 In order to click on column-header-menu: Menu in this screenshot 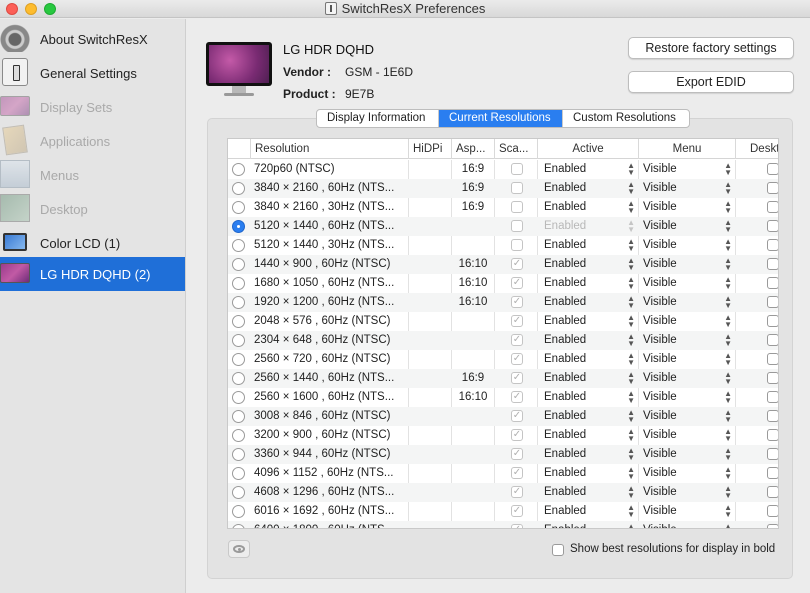, I will do `click(687, 149)`.